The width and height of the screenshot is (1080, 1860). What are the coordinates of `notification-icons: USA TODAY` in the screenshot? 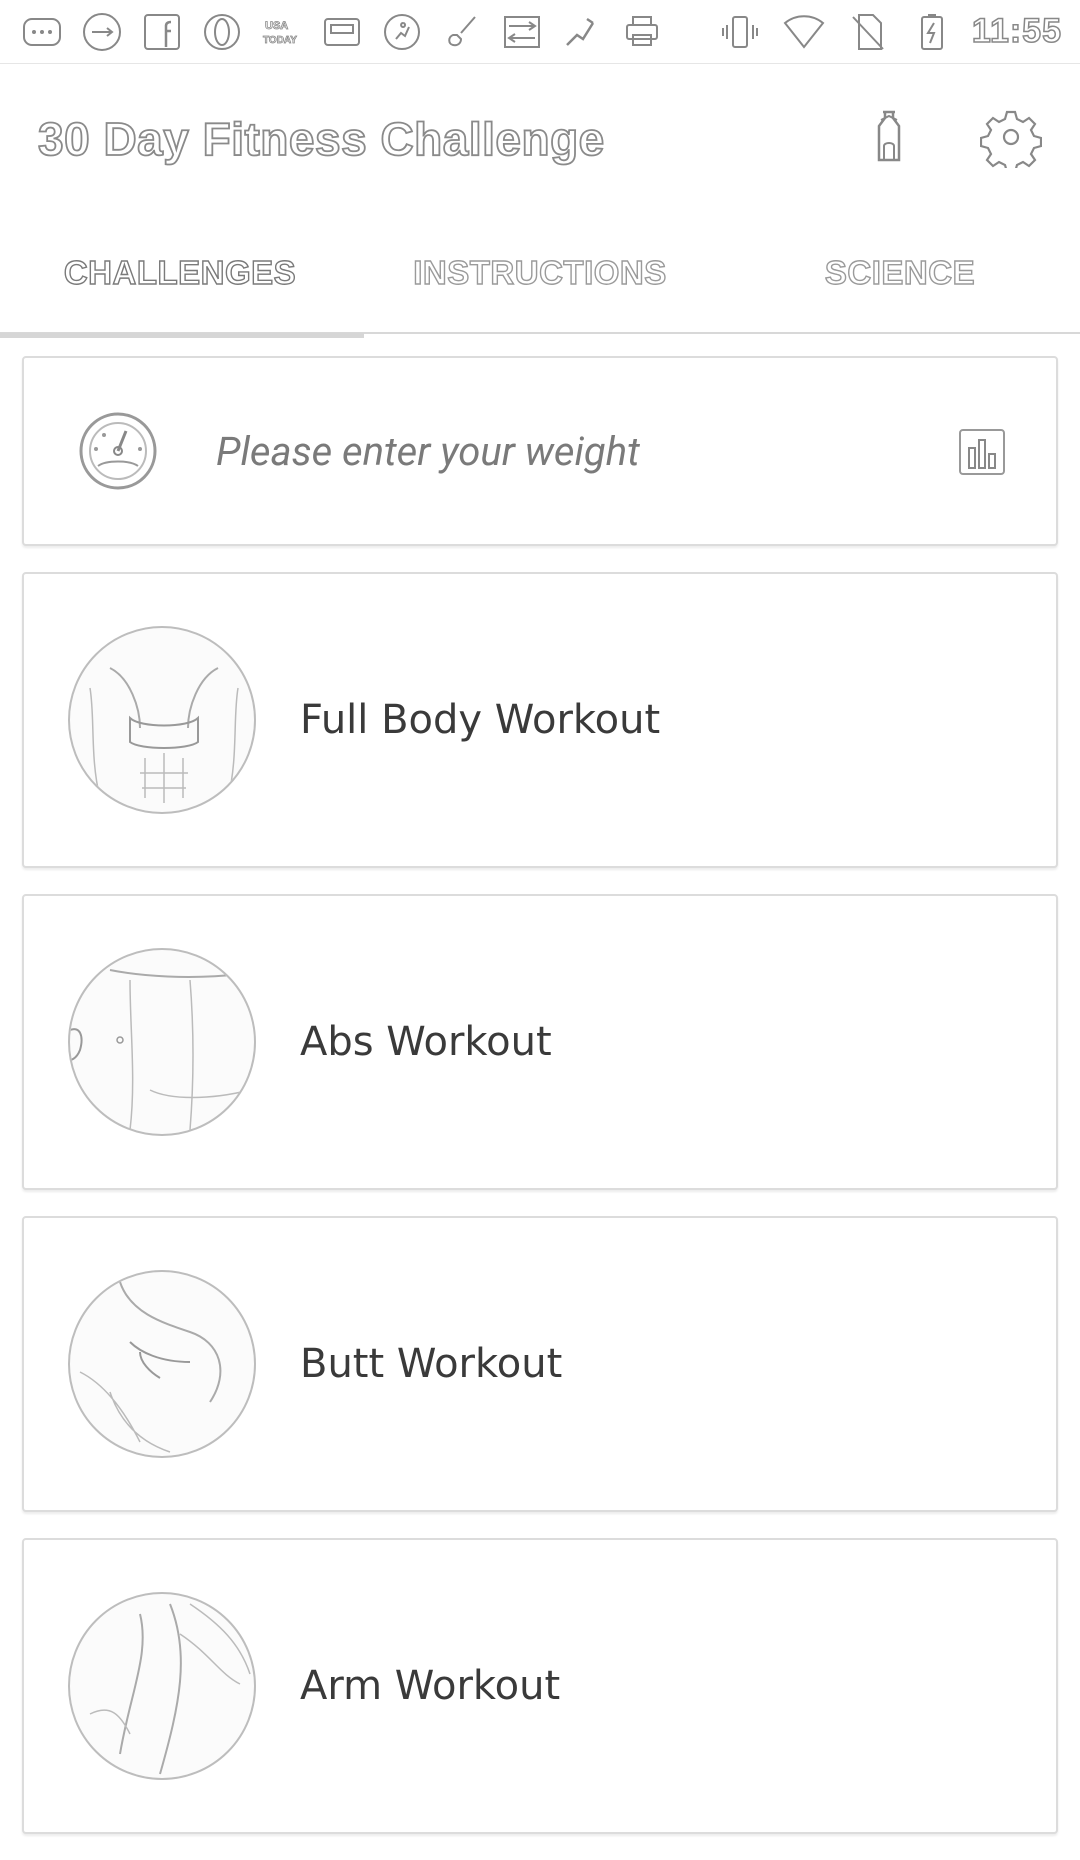 It's located at (342, 32).